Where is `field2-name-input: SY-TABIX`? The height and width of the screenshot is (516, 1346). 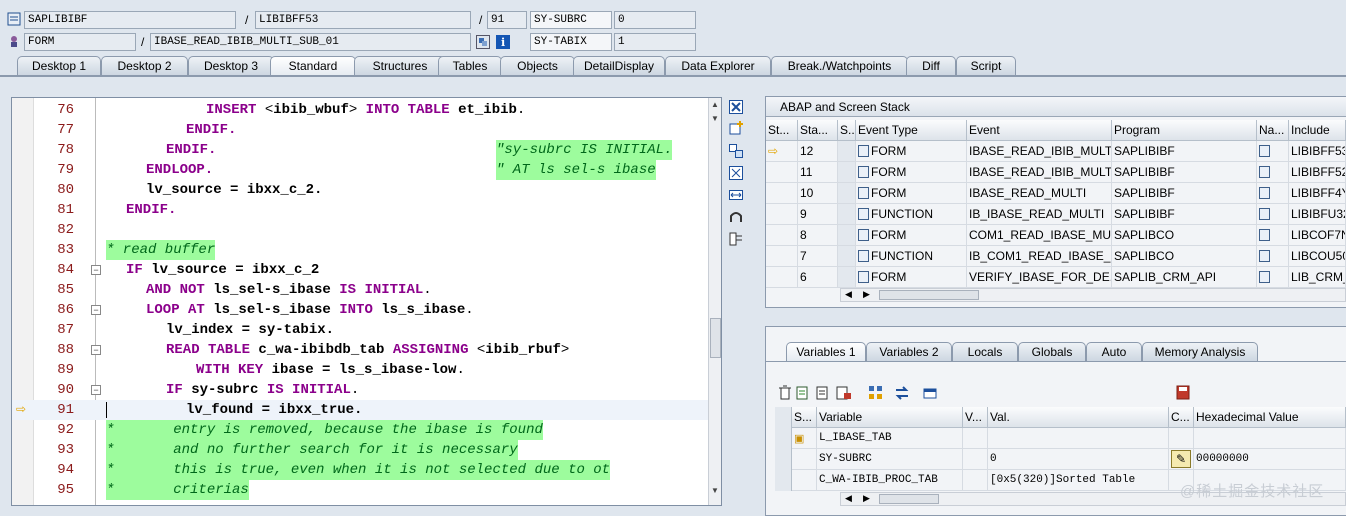 field2-name-input: SY-TABIX is located at coordinates (571, 42).